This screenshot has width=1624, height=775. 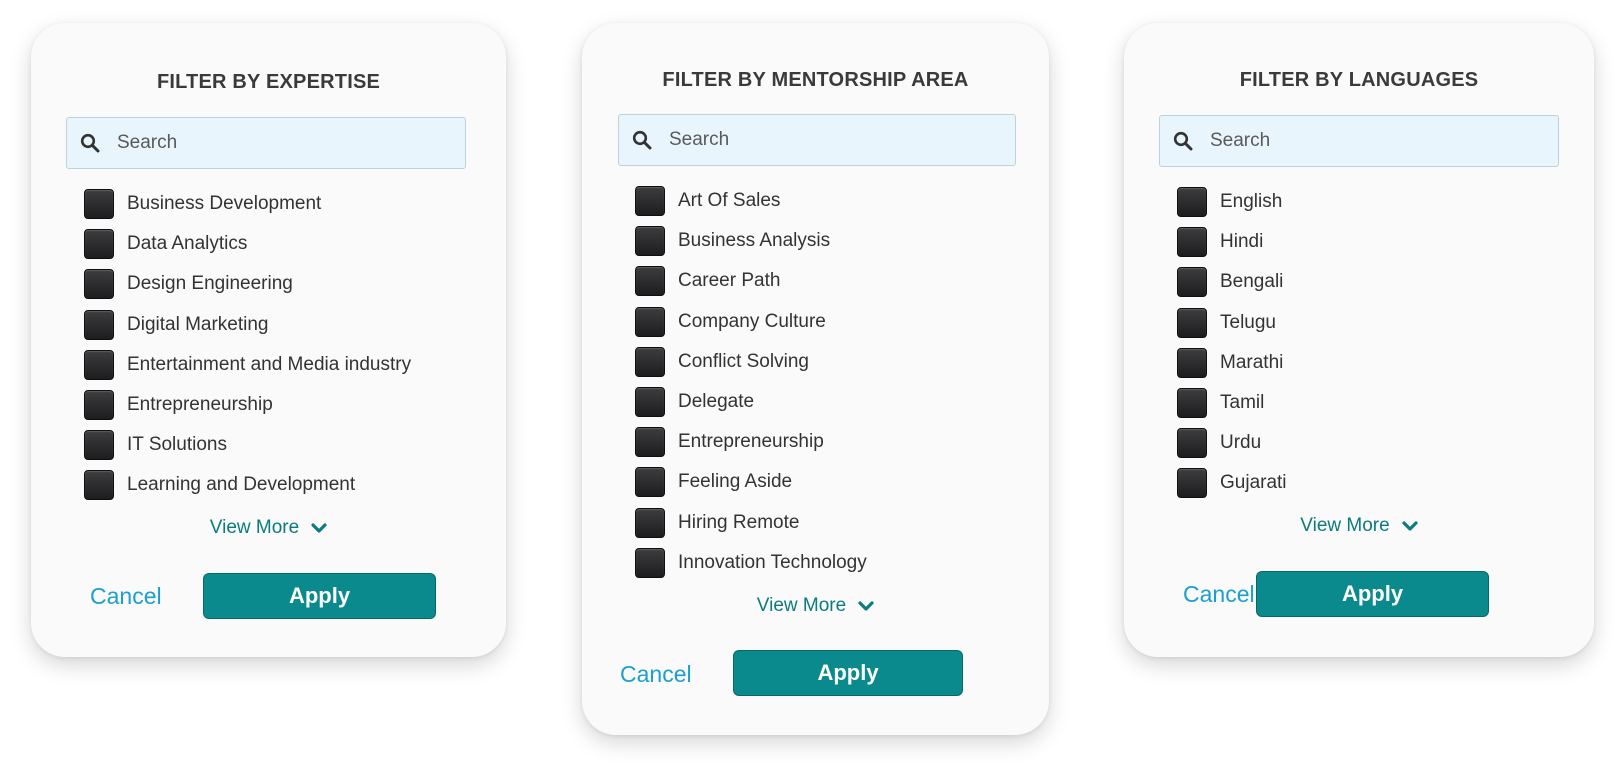 I want to click on list-item: Urdu, so click(x=1232, y=443).